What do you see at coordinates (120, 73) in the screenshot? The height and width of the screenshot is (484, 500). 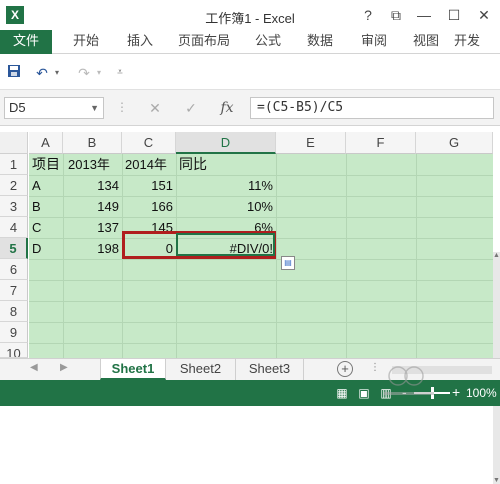 I see `customize-qat-icon: ⩡` at bounding box center [120, 73].